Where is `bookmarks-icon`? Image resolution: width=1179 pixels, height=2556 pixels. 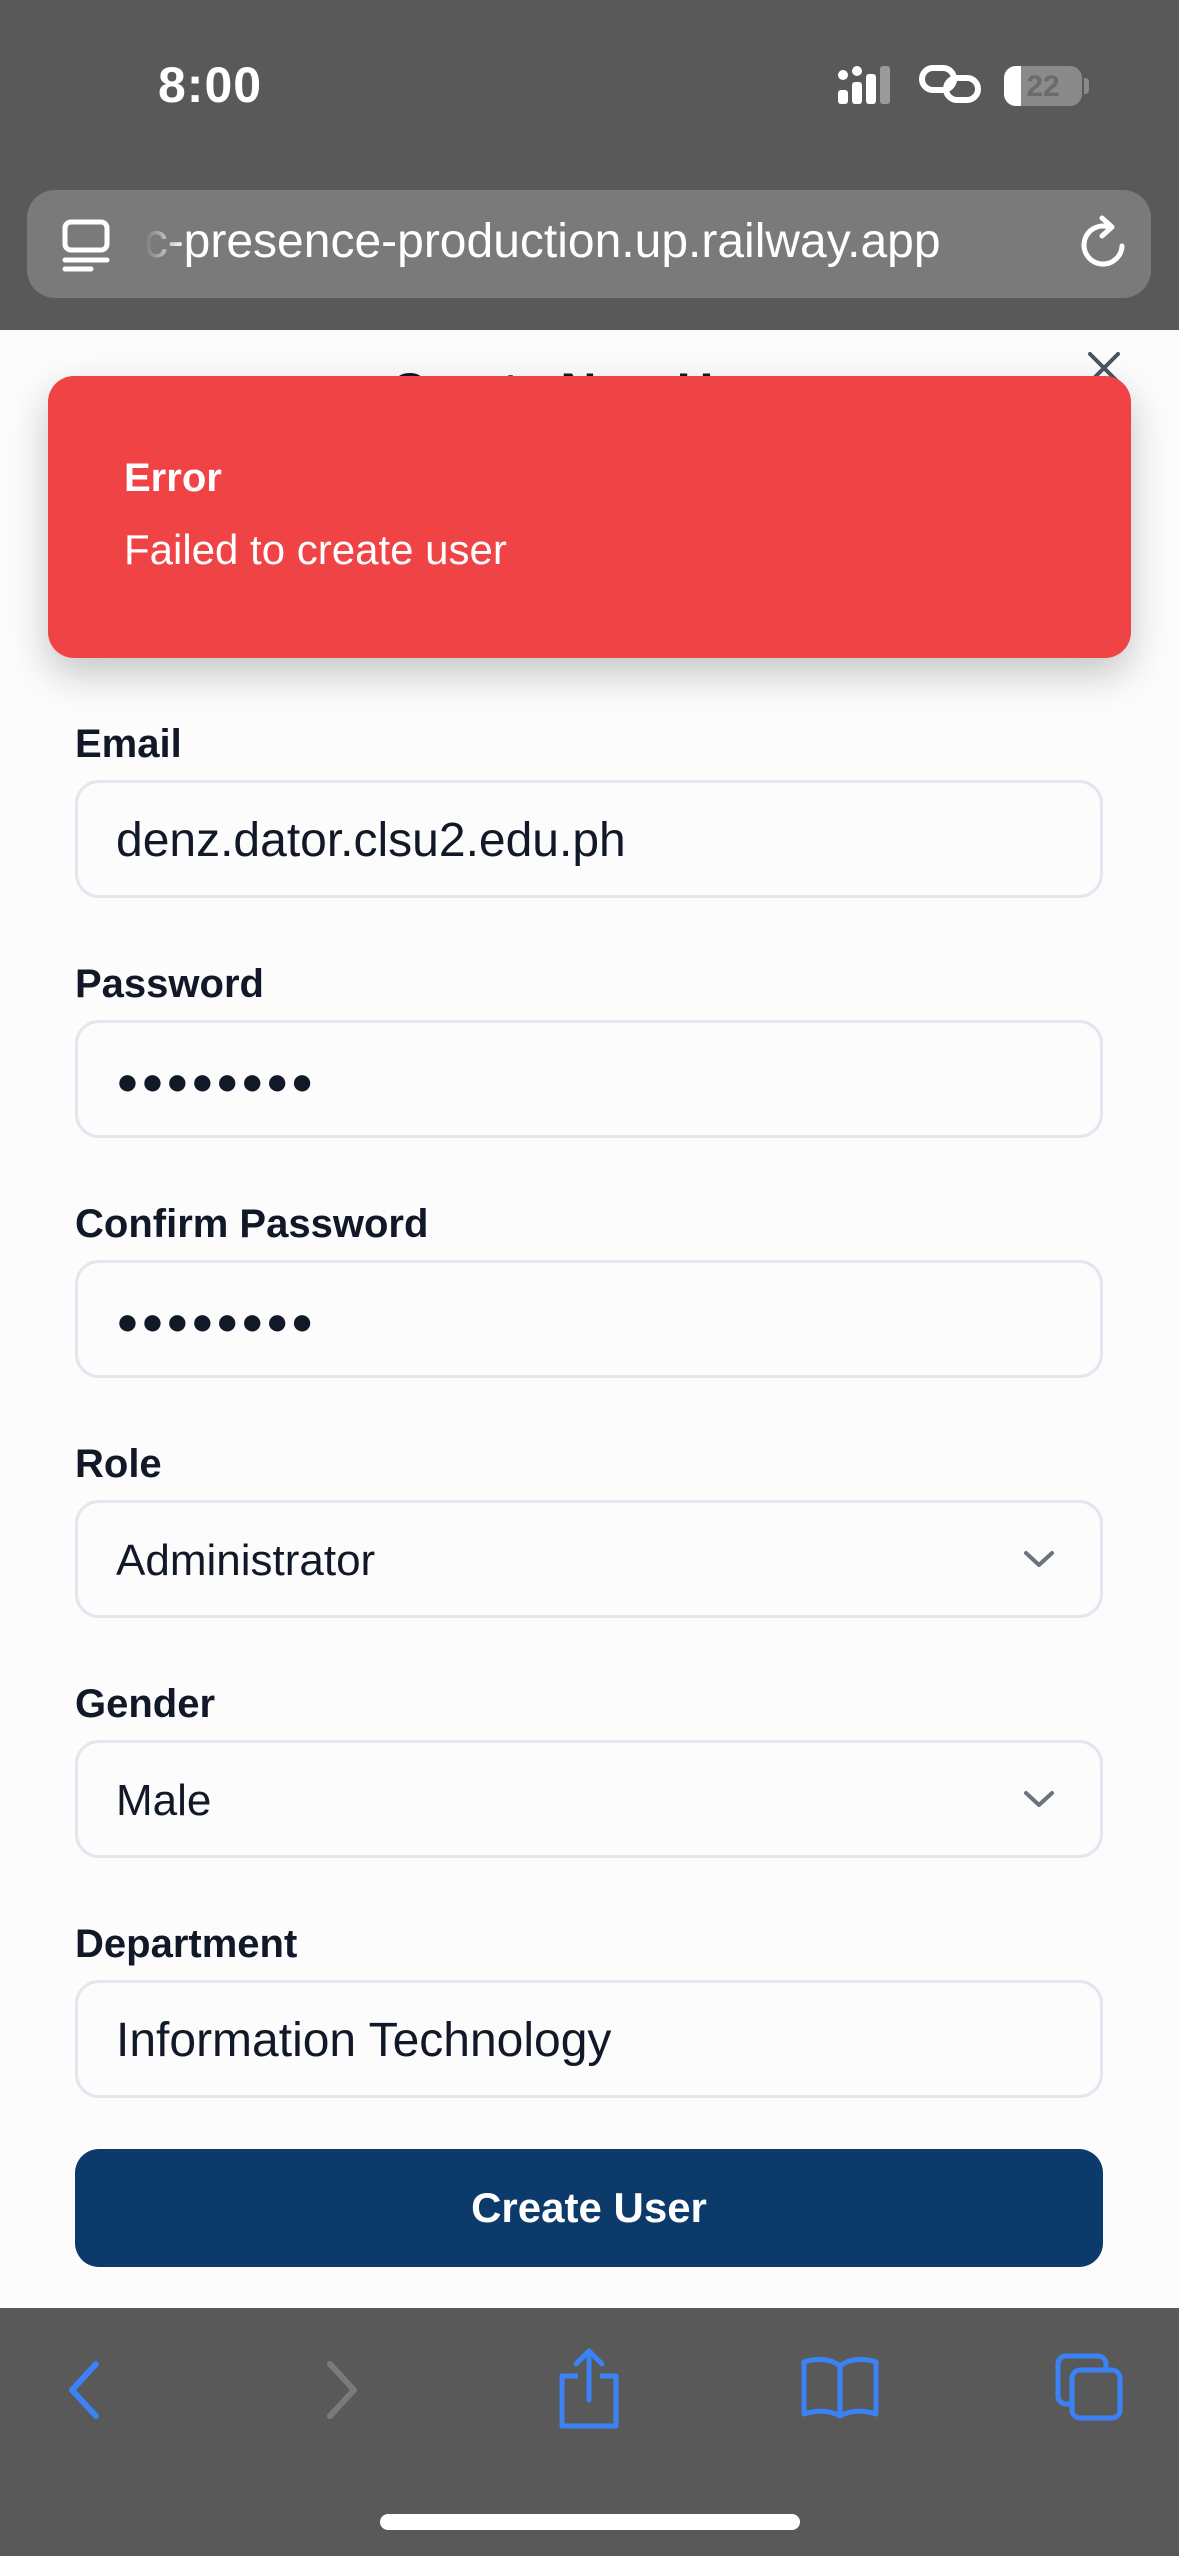 bookmarks-icon is located at coordinates (840, 2387).